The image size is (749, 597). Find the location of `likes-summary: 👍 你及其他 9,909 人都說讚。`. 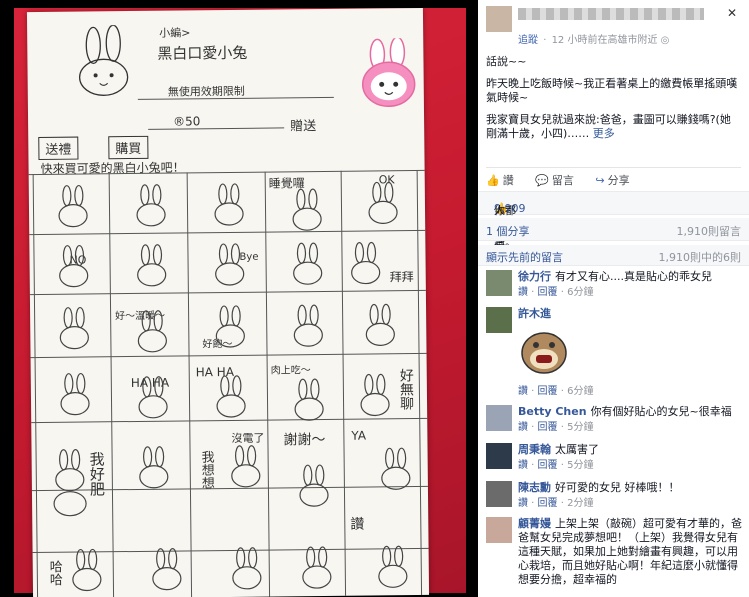

likes-summary: 👍 你及其他 9,909 人都說讚。 is located at coordinates (613, 228).